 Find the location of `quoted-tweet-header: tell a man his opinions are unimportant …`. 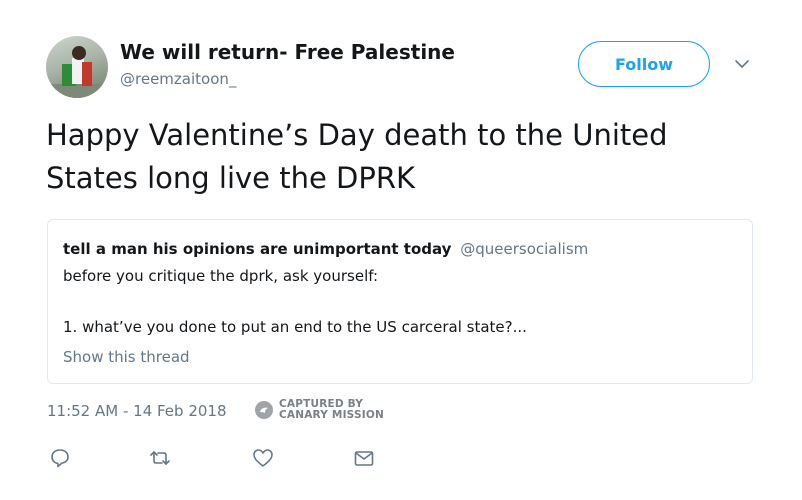

quoted-tweet-header: tell a man his opinions are unimportant … is located at coordinates (325, 249).